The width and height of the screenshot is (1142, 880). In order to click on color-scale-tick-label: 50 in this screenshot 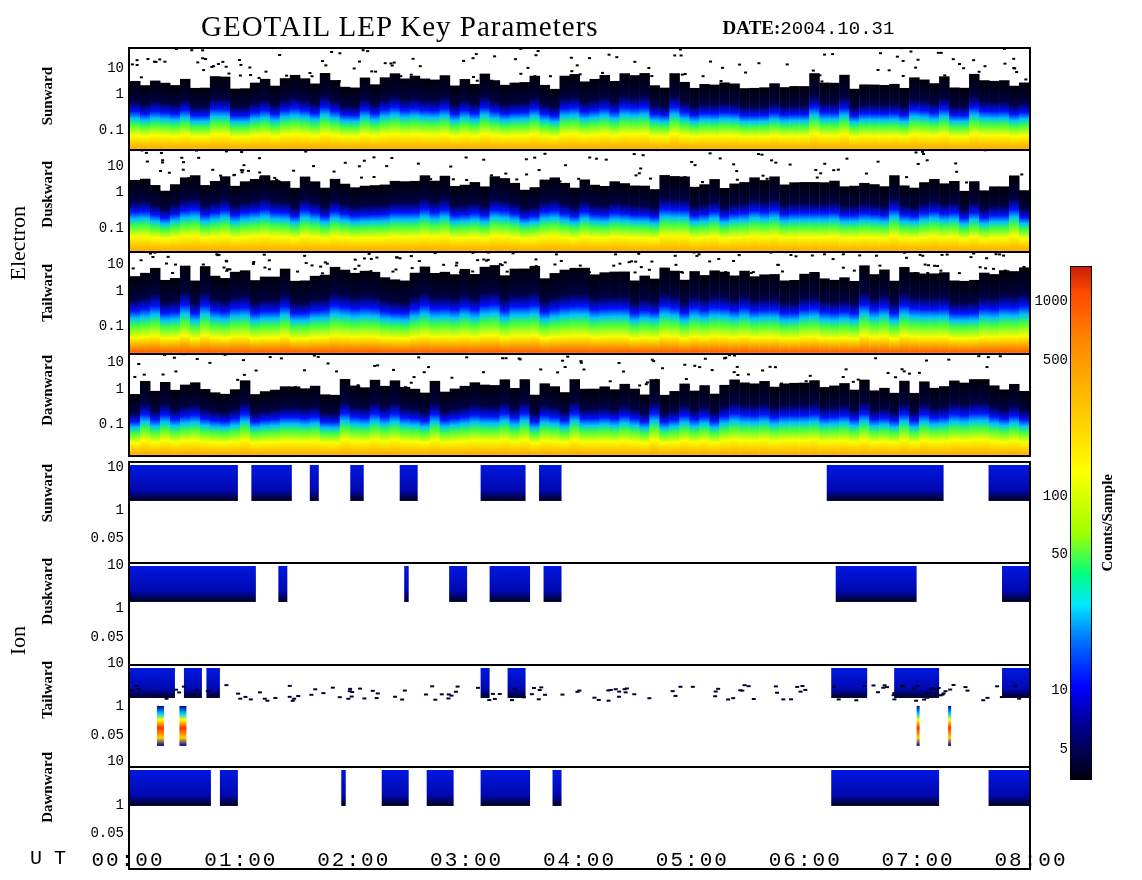, I will do `click(1059, 554)`.